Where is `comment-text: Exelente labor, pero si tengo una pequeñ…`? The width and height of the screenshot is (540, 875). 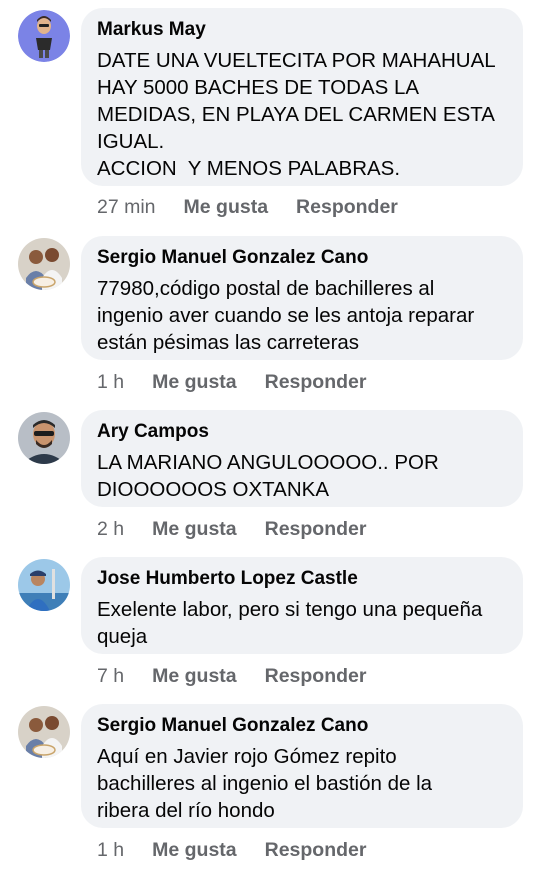 comment-text: Exelente labor, pero si tengo una pequeñ… is located at coordinates (290, 623).